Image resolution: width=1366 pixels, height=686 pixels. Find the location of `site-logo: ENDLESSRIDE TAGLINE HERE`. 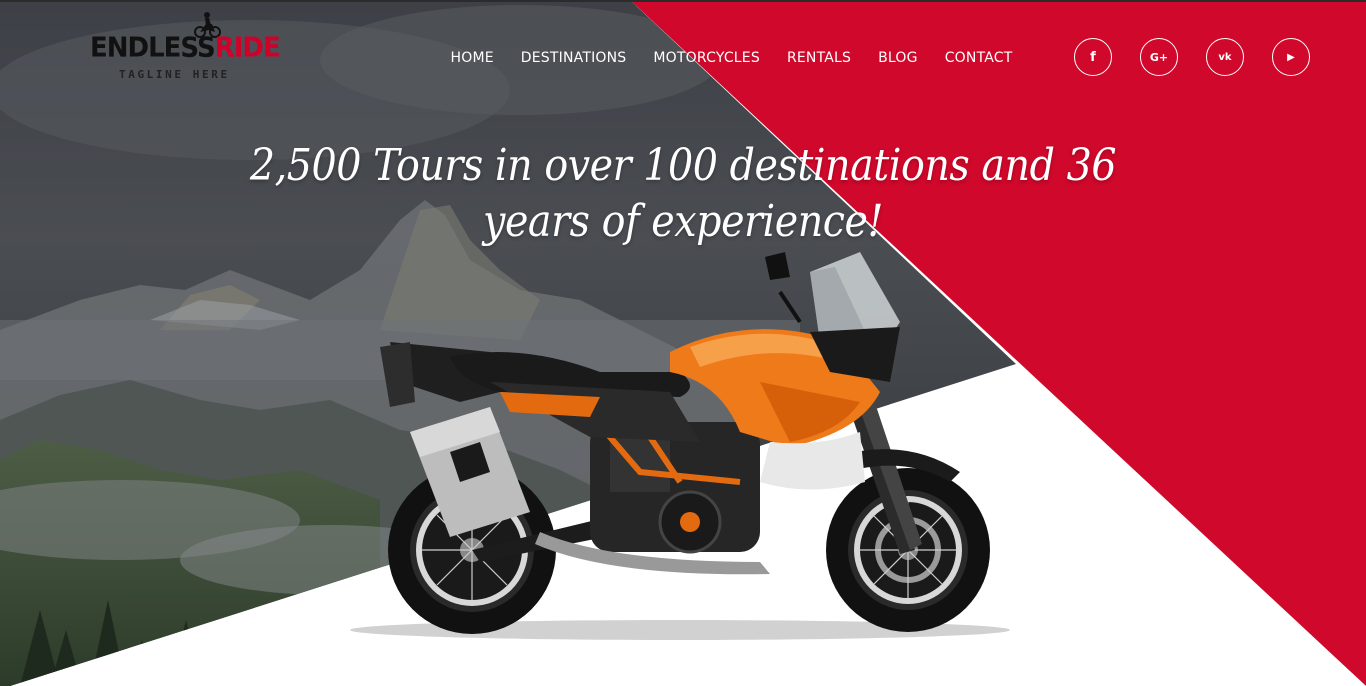

site-logo: ENDLESSRIDE TAGLINE HERE is located at coordinates (184, 47).